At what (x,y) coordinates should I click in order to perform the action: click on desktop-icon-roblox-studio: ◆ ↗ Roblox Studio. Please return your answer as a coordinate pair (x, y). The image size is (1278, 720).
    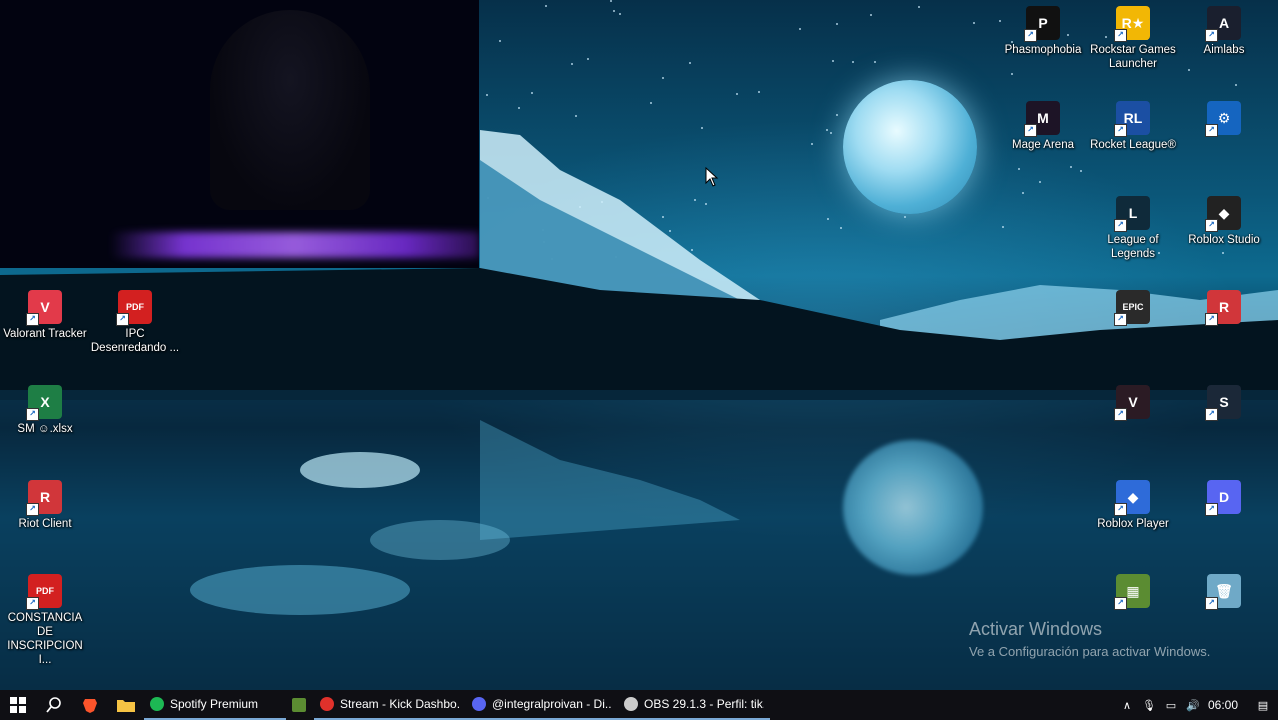
    Looking at the image, I should click on (1224, 221).